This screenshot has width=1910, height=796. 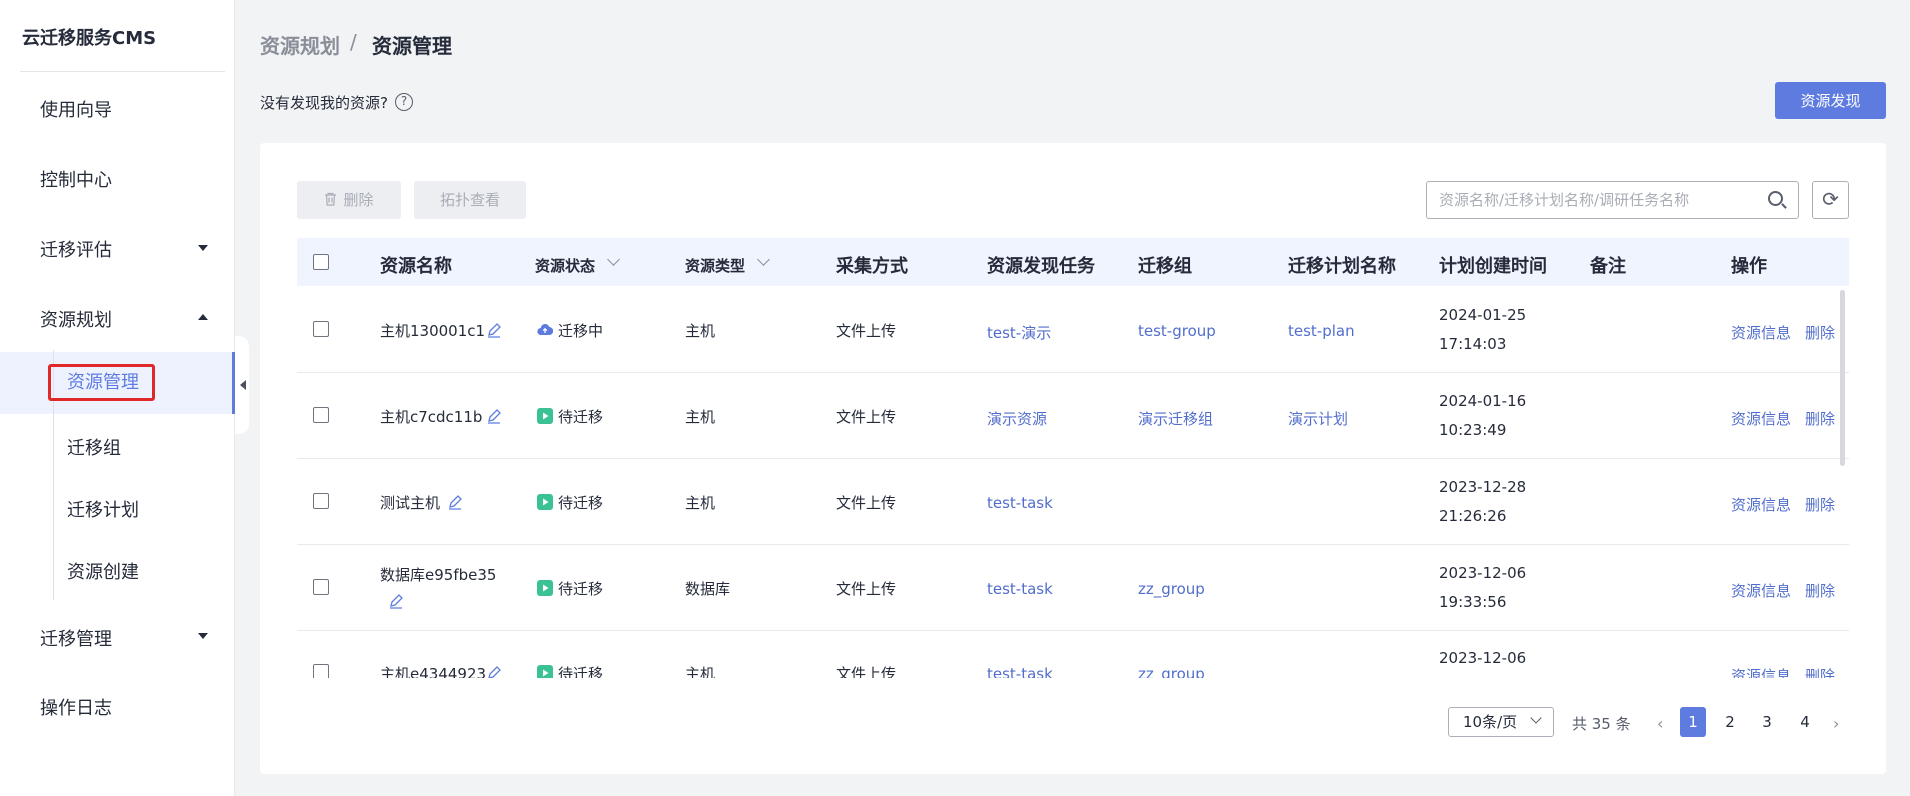 What do you see at coordinates (1073, 689) in the screenshot?
I see `table-clip-mask` at bounding box center [1073, 689].